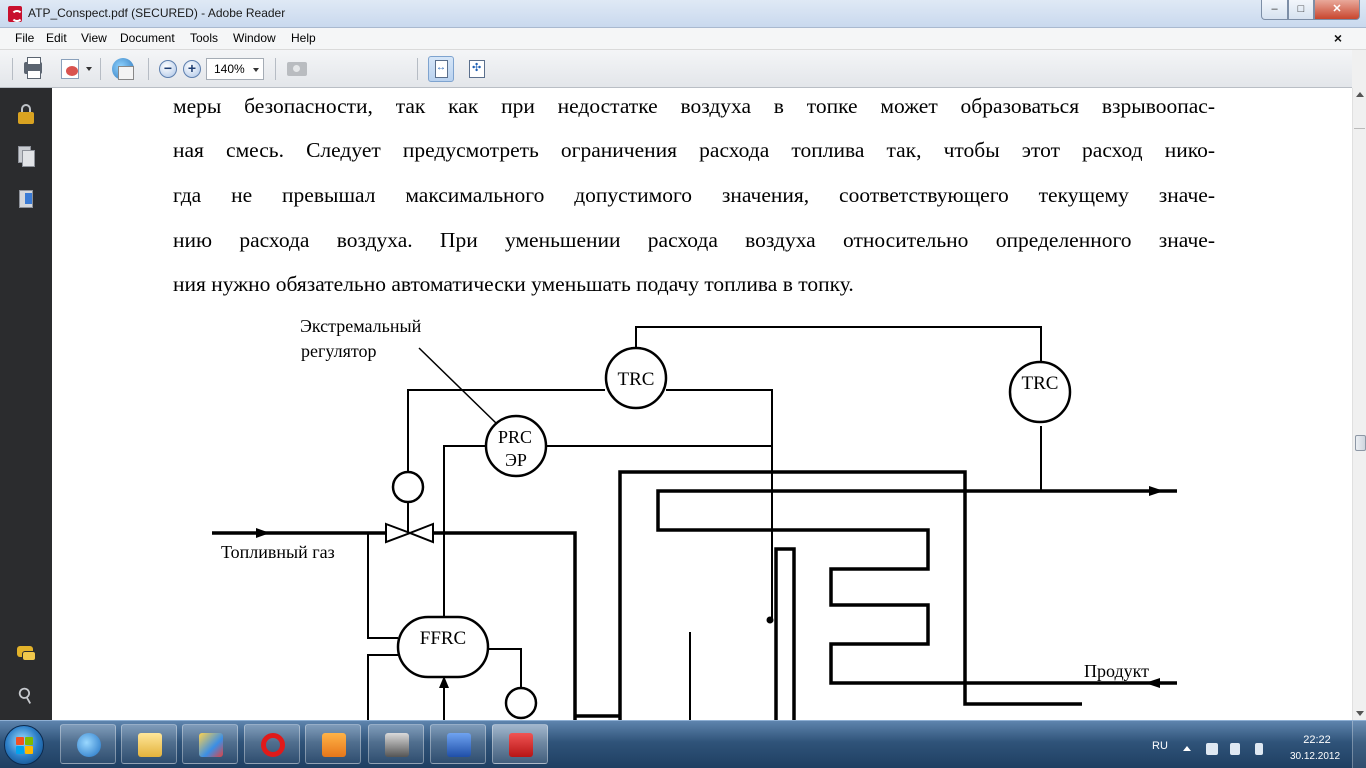 This screenshot has width=1366, height=768. What do you see at coordinates (1259, 749) in the screenshot?
I see `battery-icon` at bounding box center [1259, 749].